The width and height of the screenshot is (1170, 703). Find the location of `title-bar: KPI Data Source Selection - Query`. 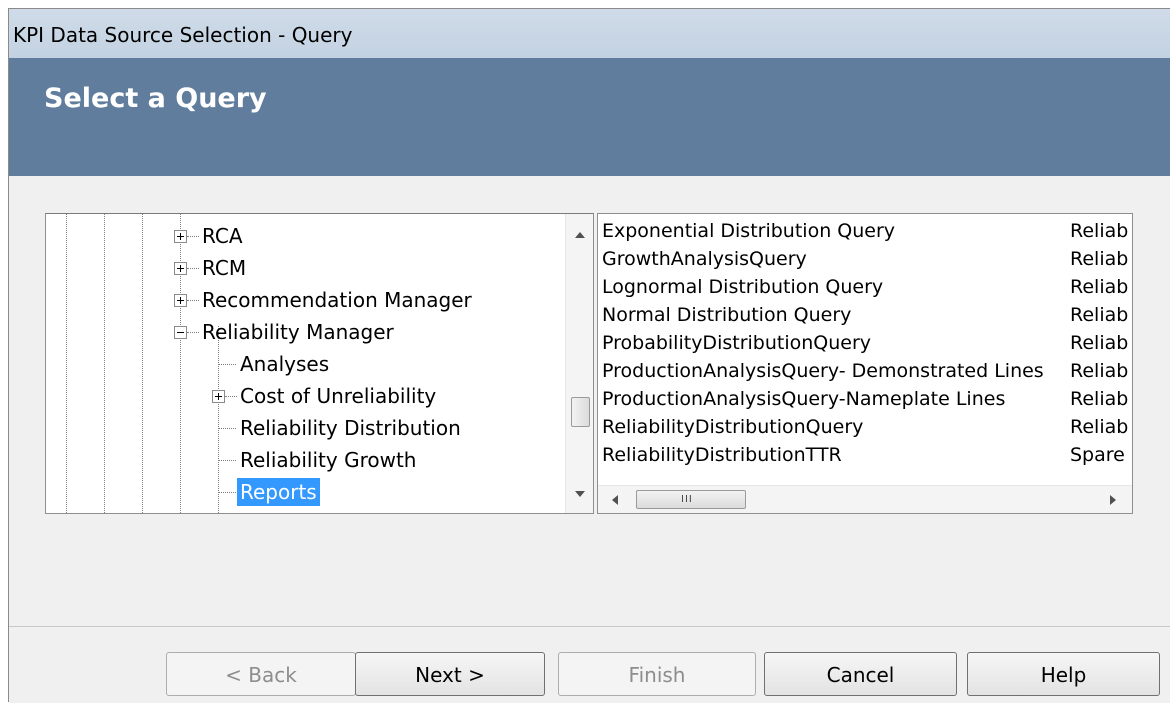

title-bar: KPI Data Source Selection - Query is located at coordinates (589, 33).